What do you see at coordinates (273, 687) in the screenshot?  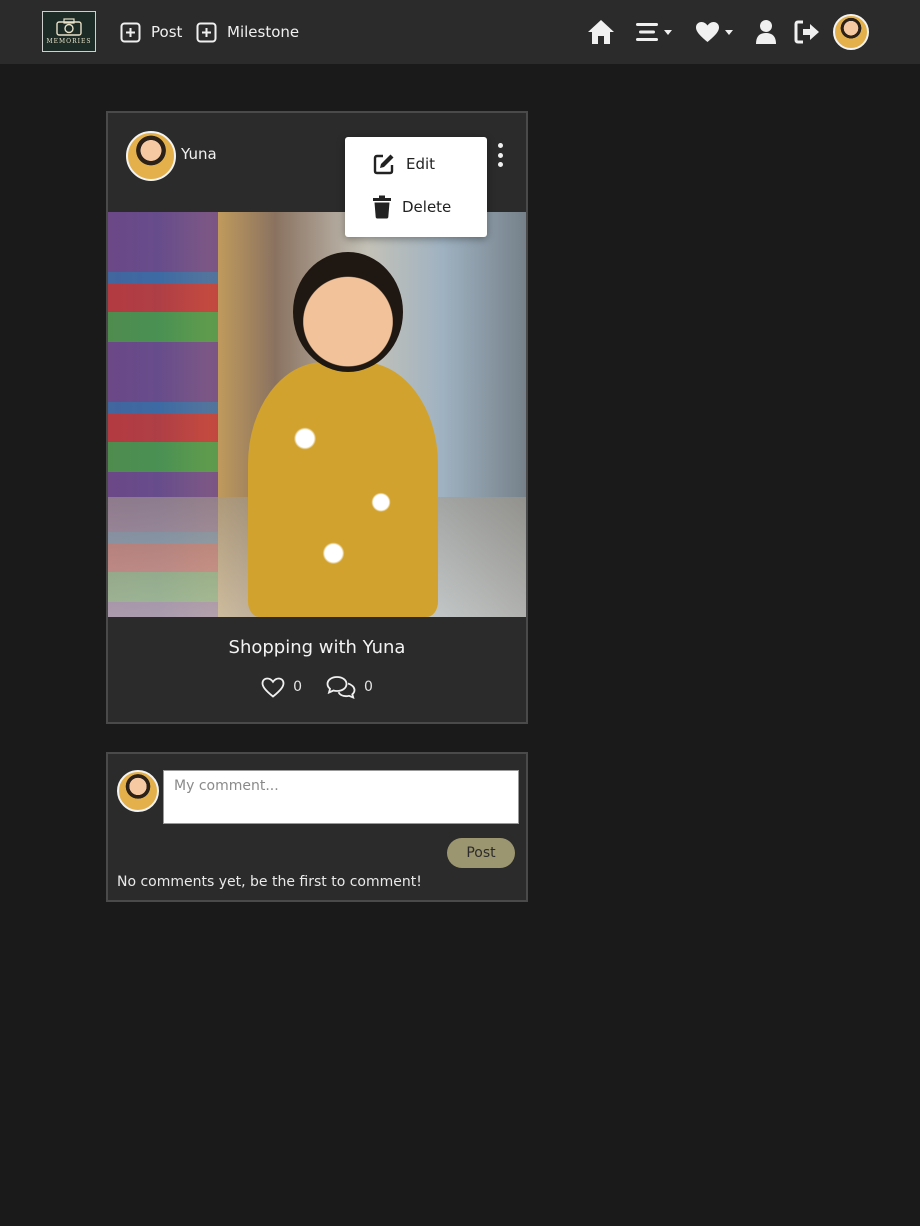 I see `heart-outline-icon` at bounding box center [273, 687].